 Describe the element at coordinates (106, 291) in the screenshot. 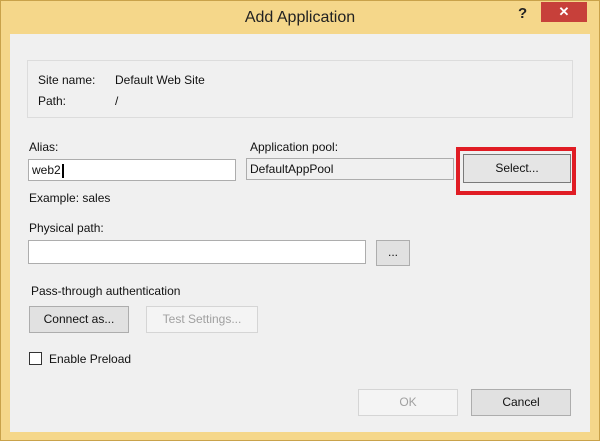

I see `auth-label: Pass-through authentication` at that location.